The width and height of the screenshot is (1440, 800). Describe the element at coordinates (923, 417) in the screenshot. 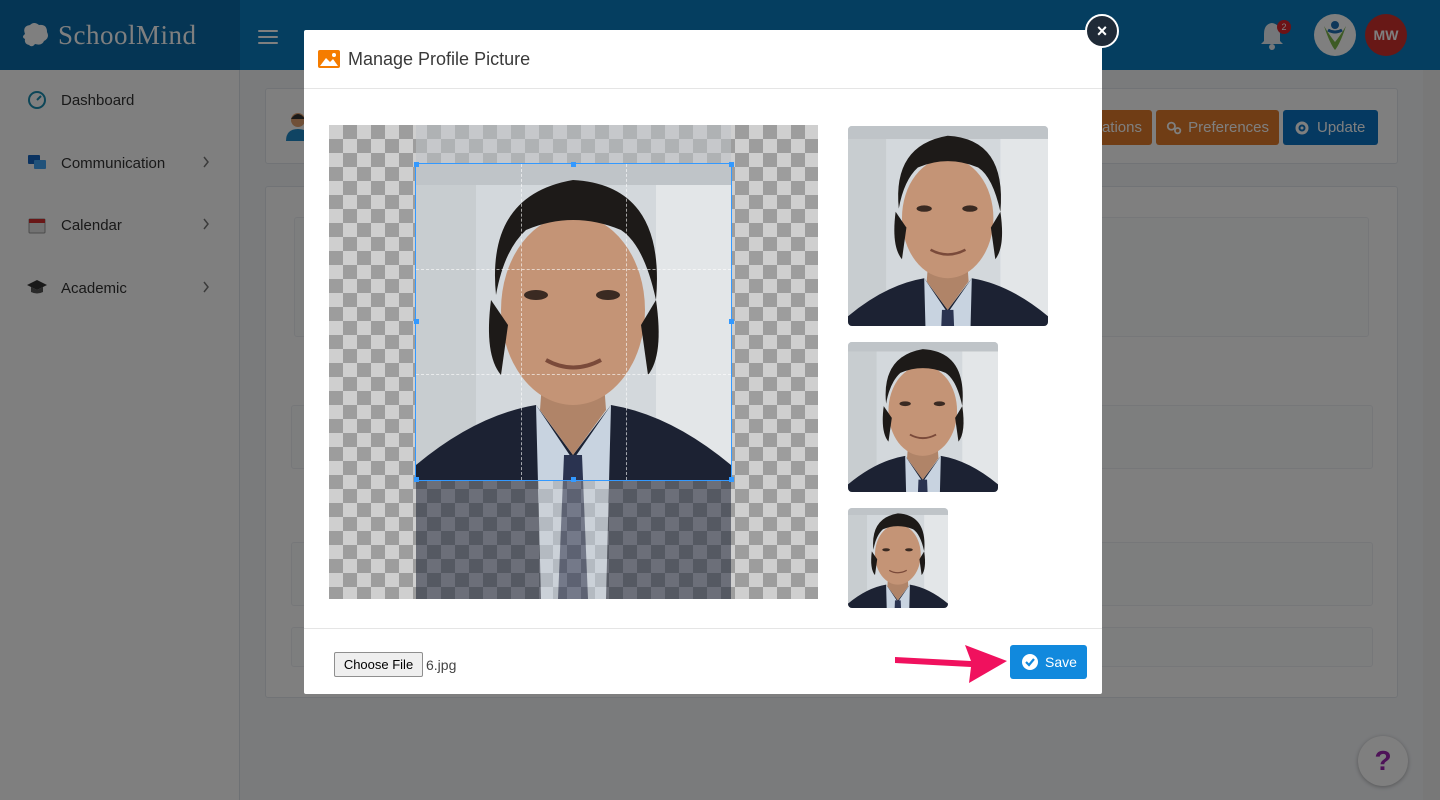

I see `preview-medium` at that location.